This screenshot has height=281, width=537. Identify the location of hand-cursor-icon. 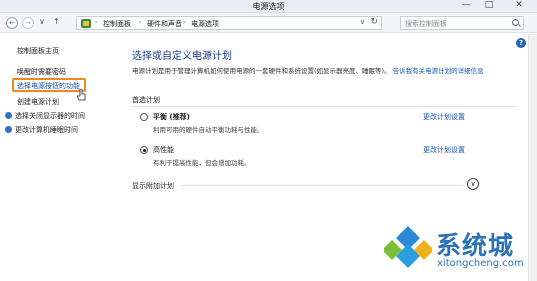
(81, 95).